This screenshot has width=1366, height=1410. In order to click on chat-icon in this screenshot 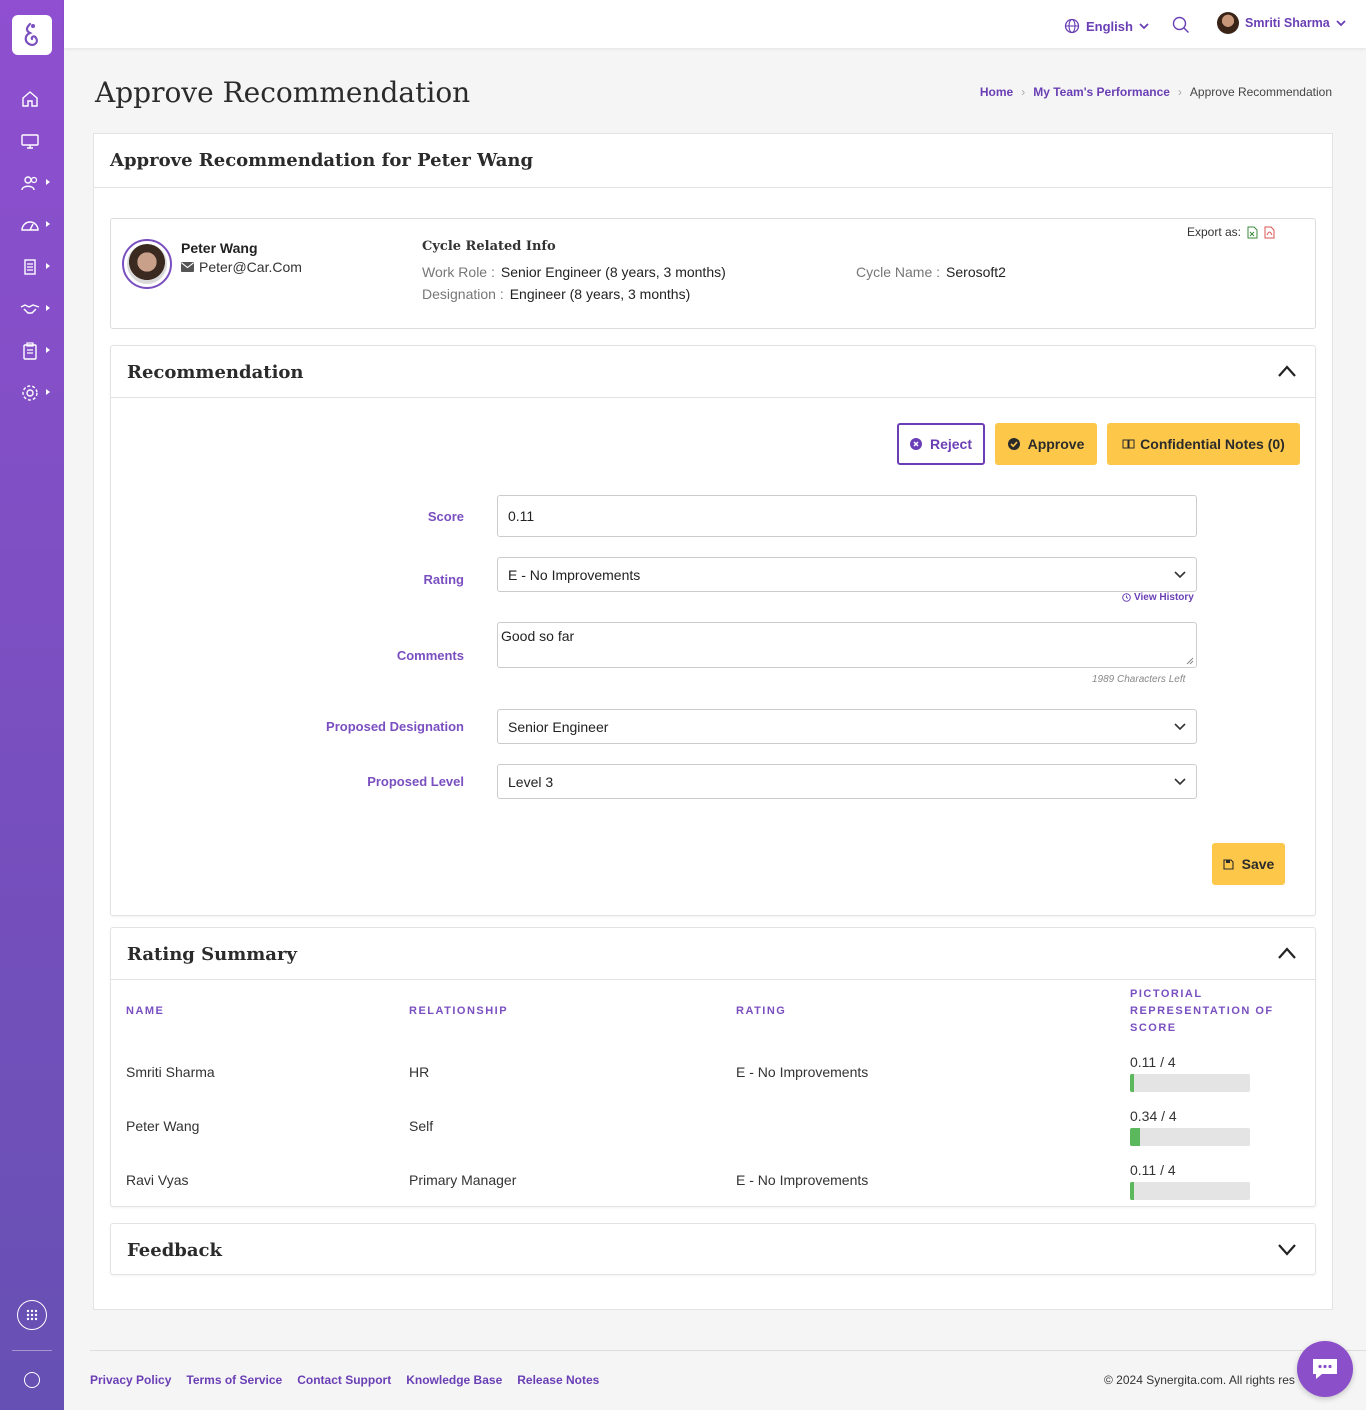, I will do `click(1325, 1369)`.